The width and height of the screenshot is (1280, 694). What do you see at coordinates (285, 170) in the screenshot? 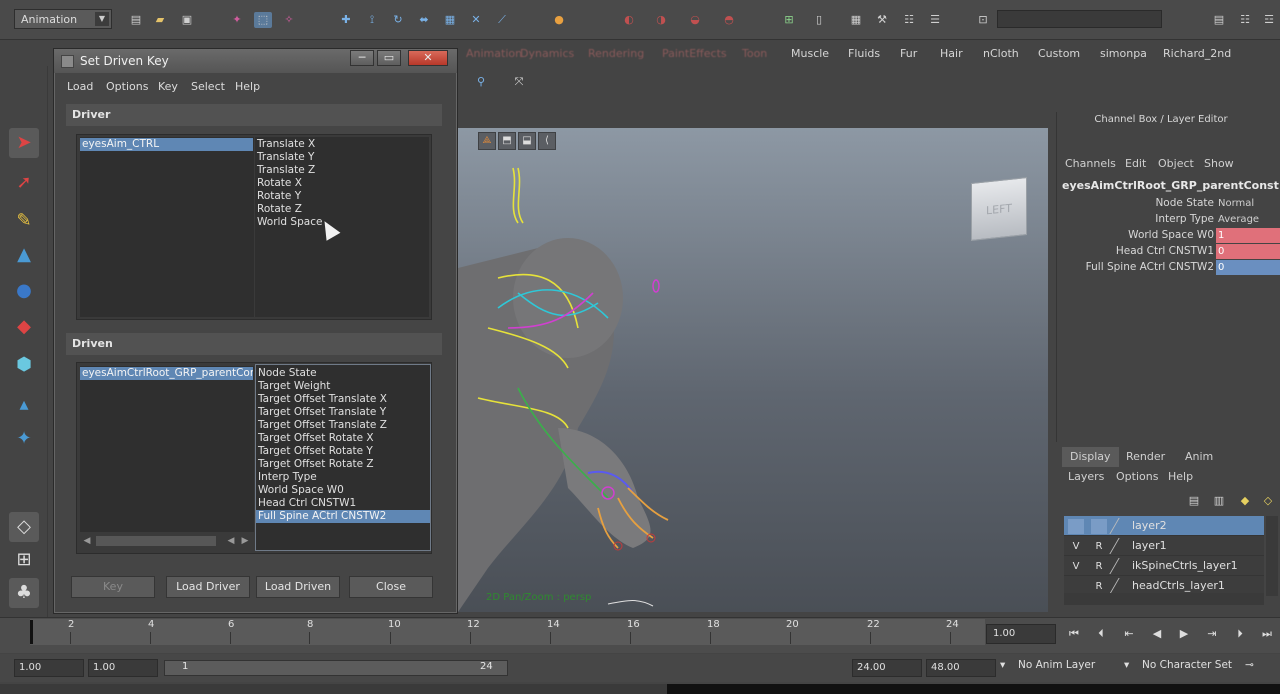
I see `driver-attribute-item: Translate Z` at bounding box center [285, 170].